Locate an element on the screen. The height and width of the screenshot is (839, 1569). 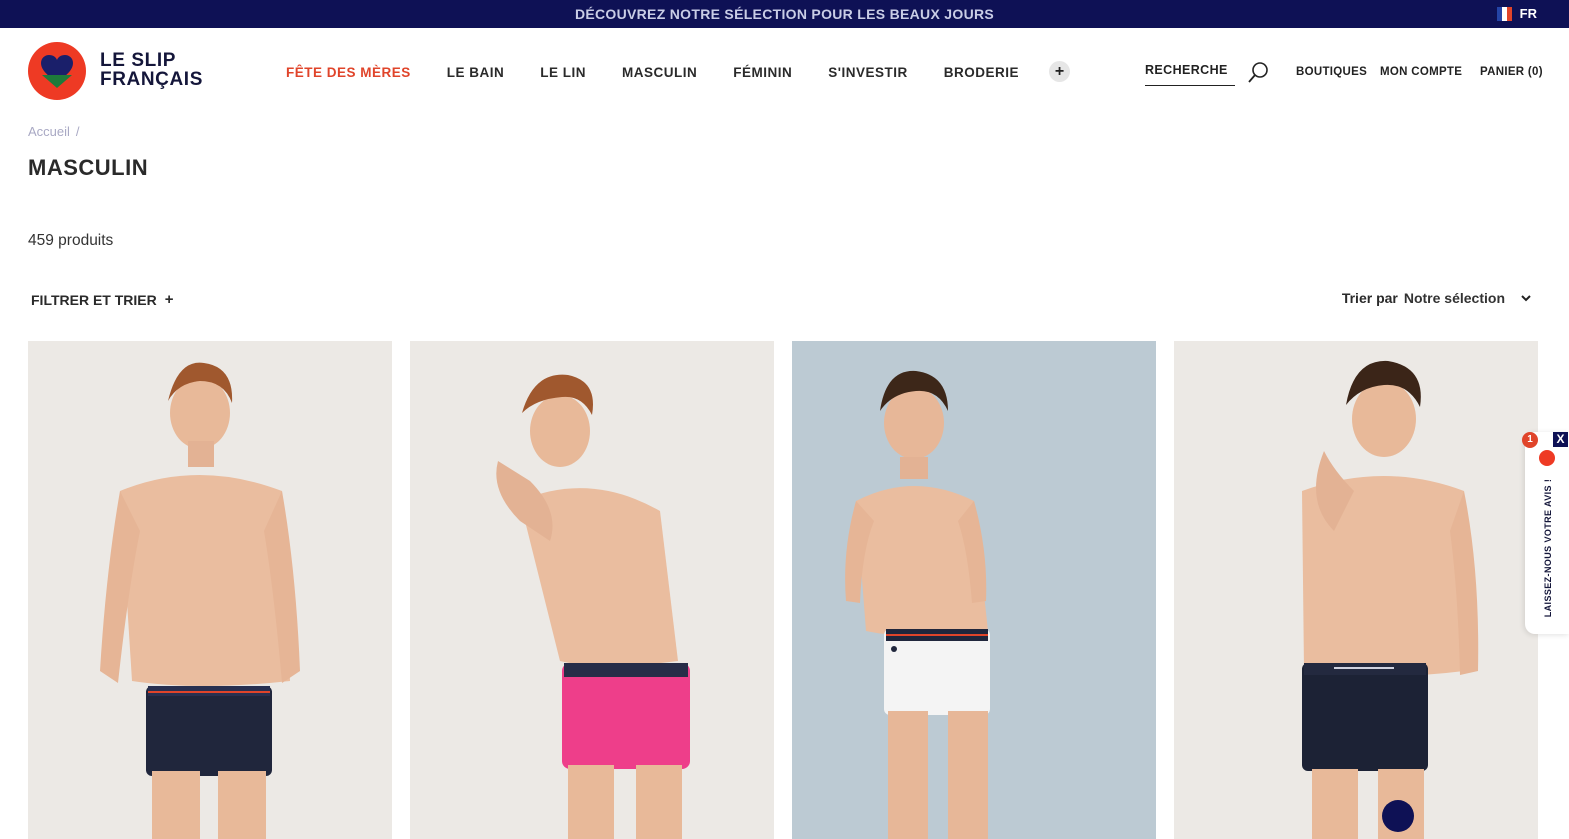
nav-item-masculin: MASCULIN is located at coordinates (659, 72).